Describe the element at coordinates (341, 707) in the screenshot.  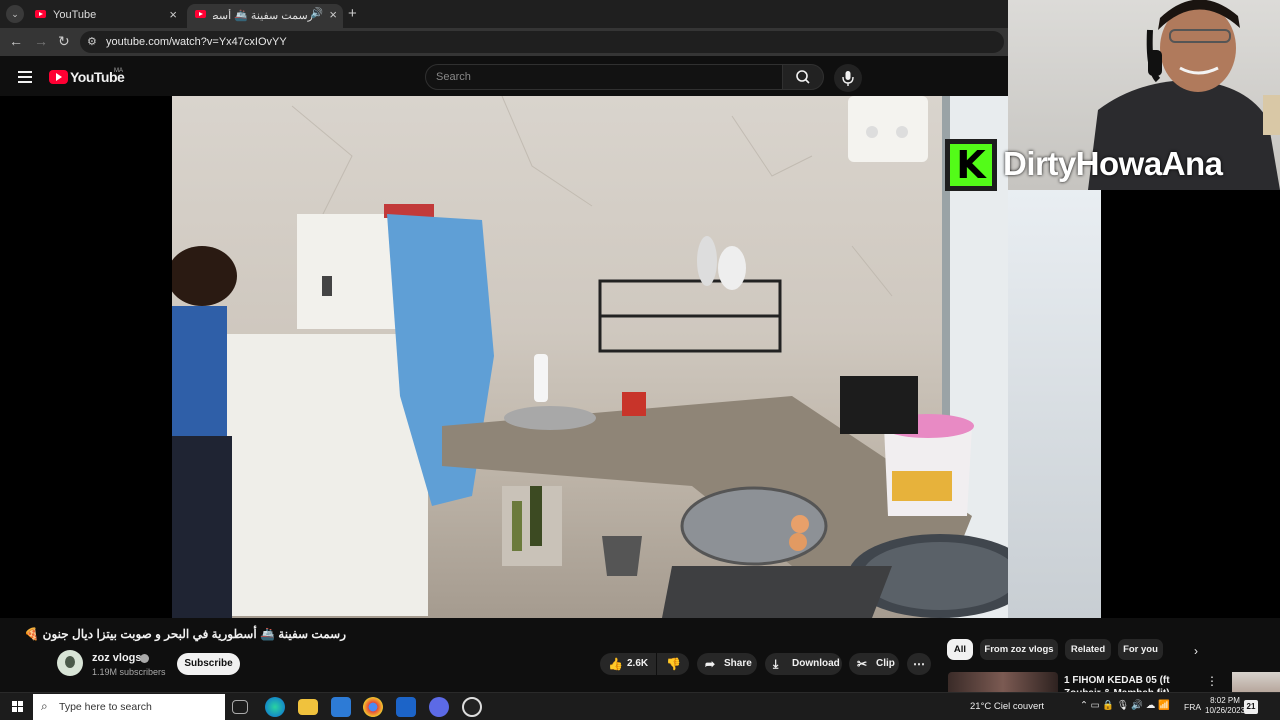
I see `store-icon` at that location.